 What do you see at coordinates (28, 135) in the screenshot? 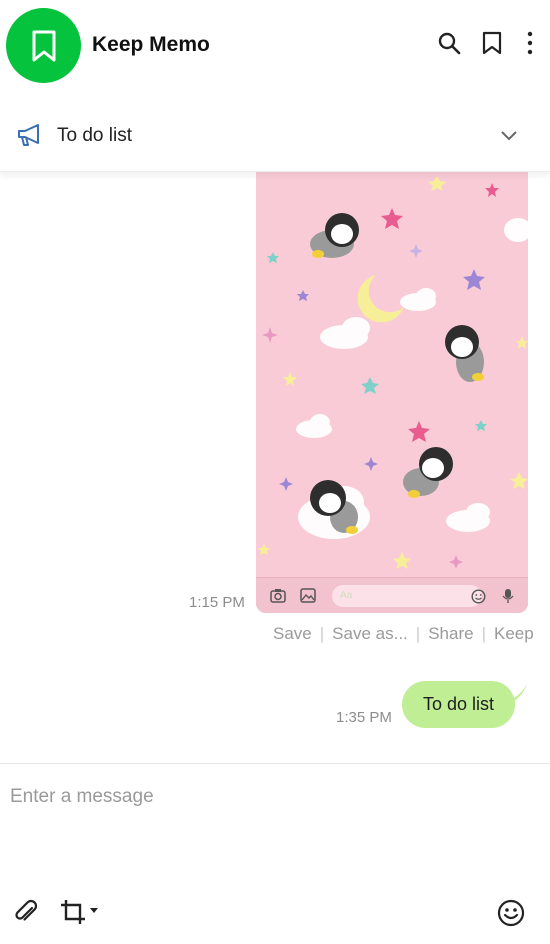
I see `megaphone-icon` at bounding box center [28, 135].